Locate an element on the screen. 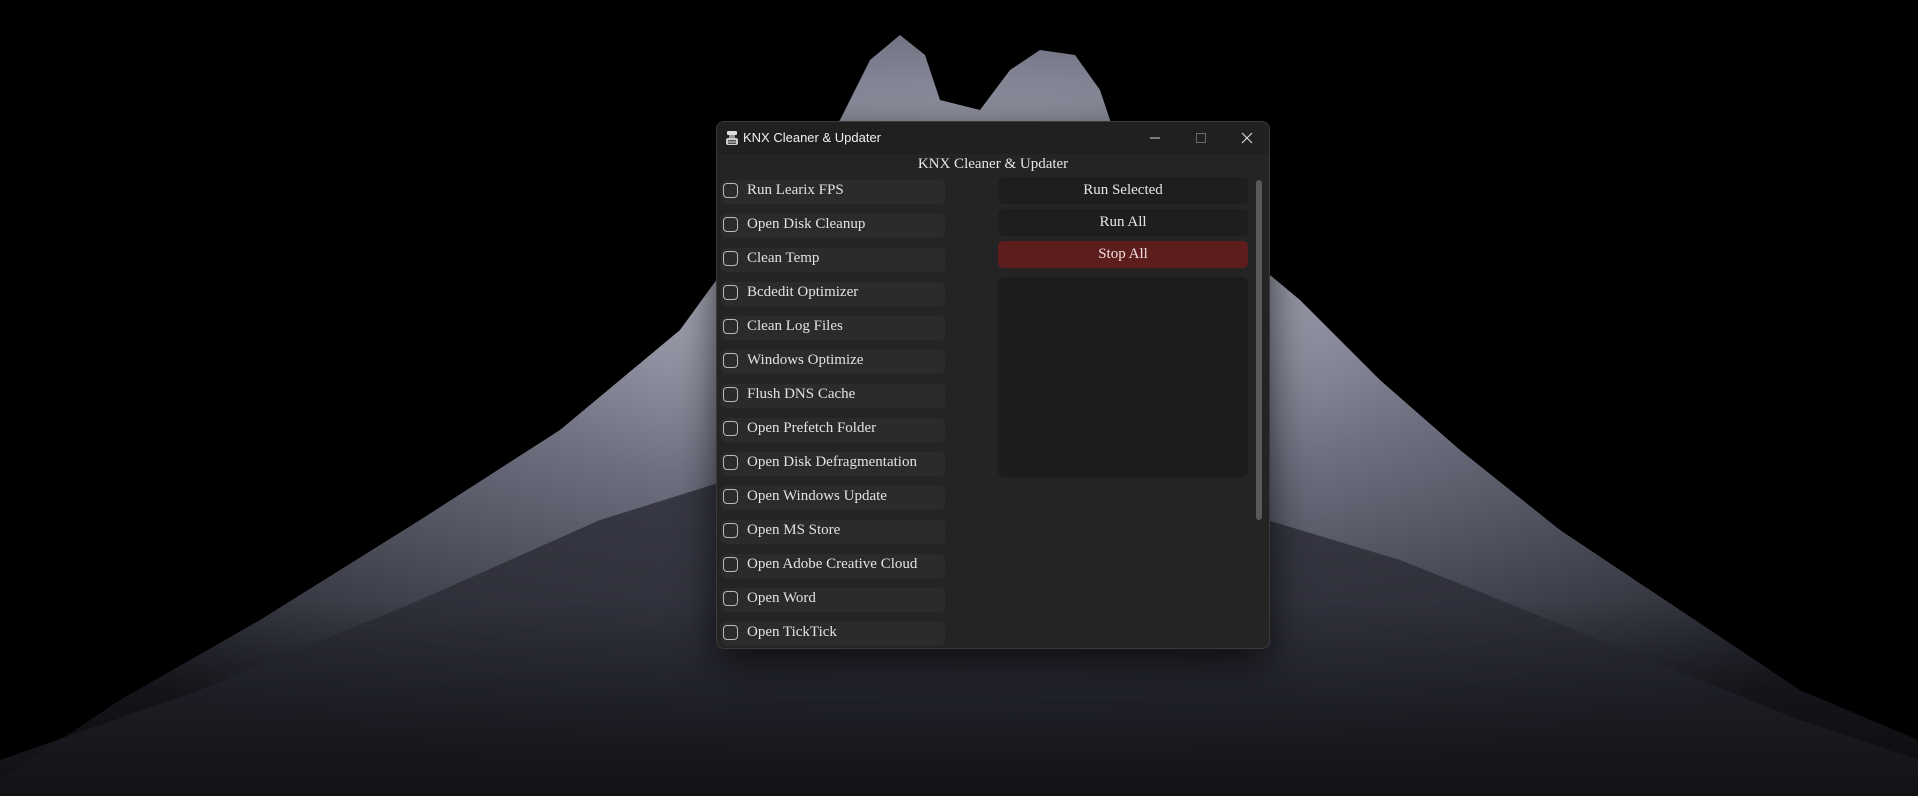  title-bar: KNX Cleaner & Updater is located at coordinates (993, 138).